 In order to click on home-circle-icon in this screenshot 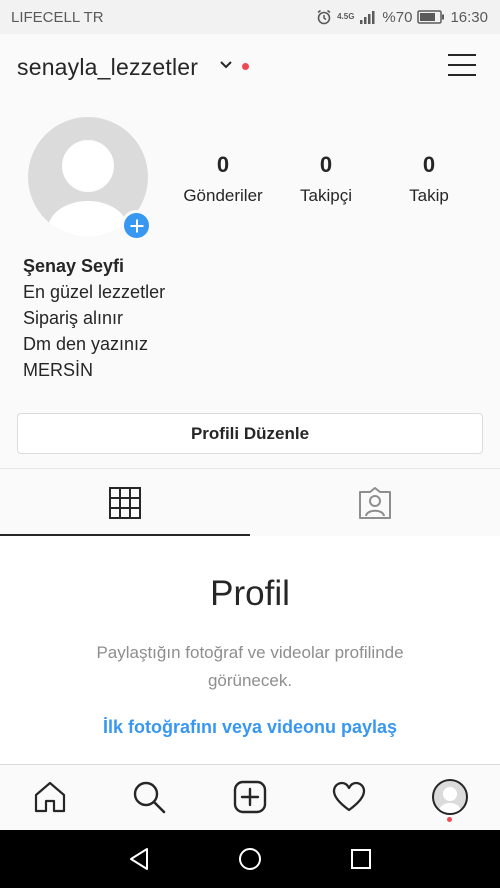, I will do `click(250, 859)`.